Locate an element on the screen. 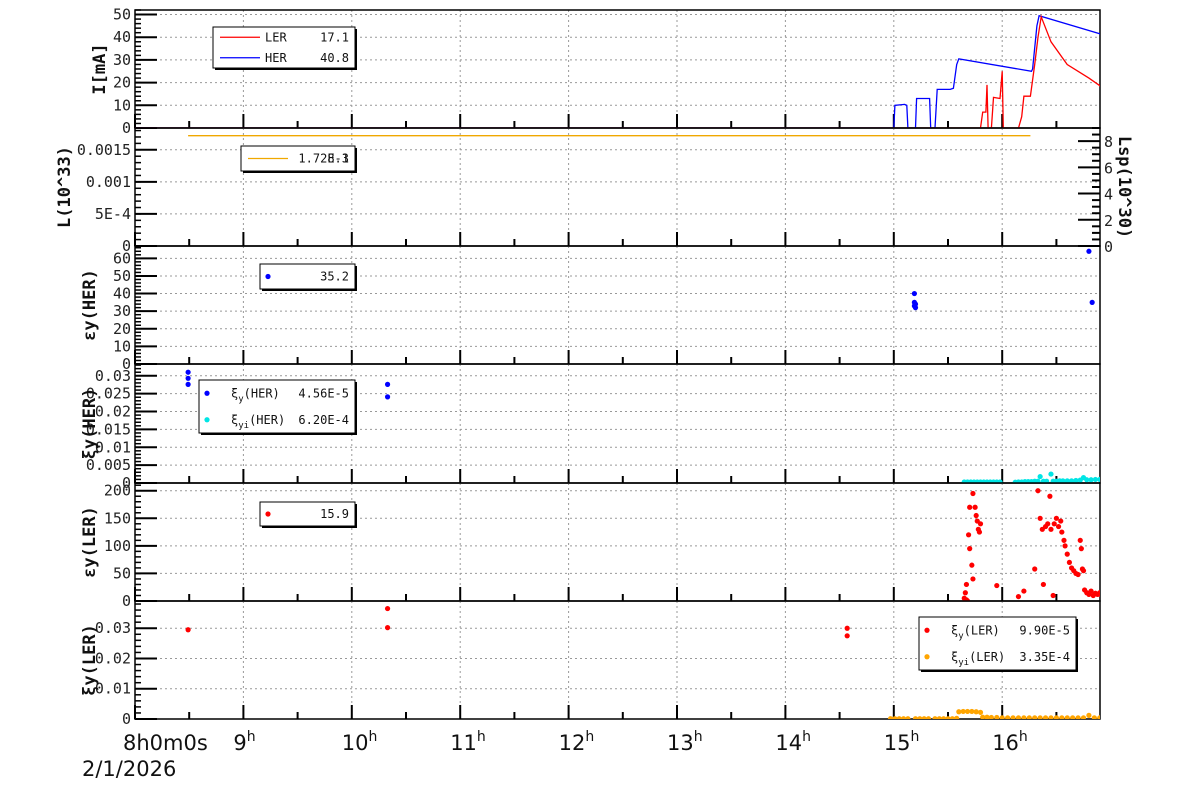 Image resolution: width=1200 pixels, height=798 pixels. y-axis-label: ξy(HER) is located at coordinates (90, 424).